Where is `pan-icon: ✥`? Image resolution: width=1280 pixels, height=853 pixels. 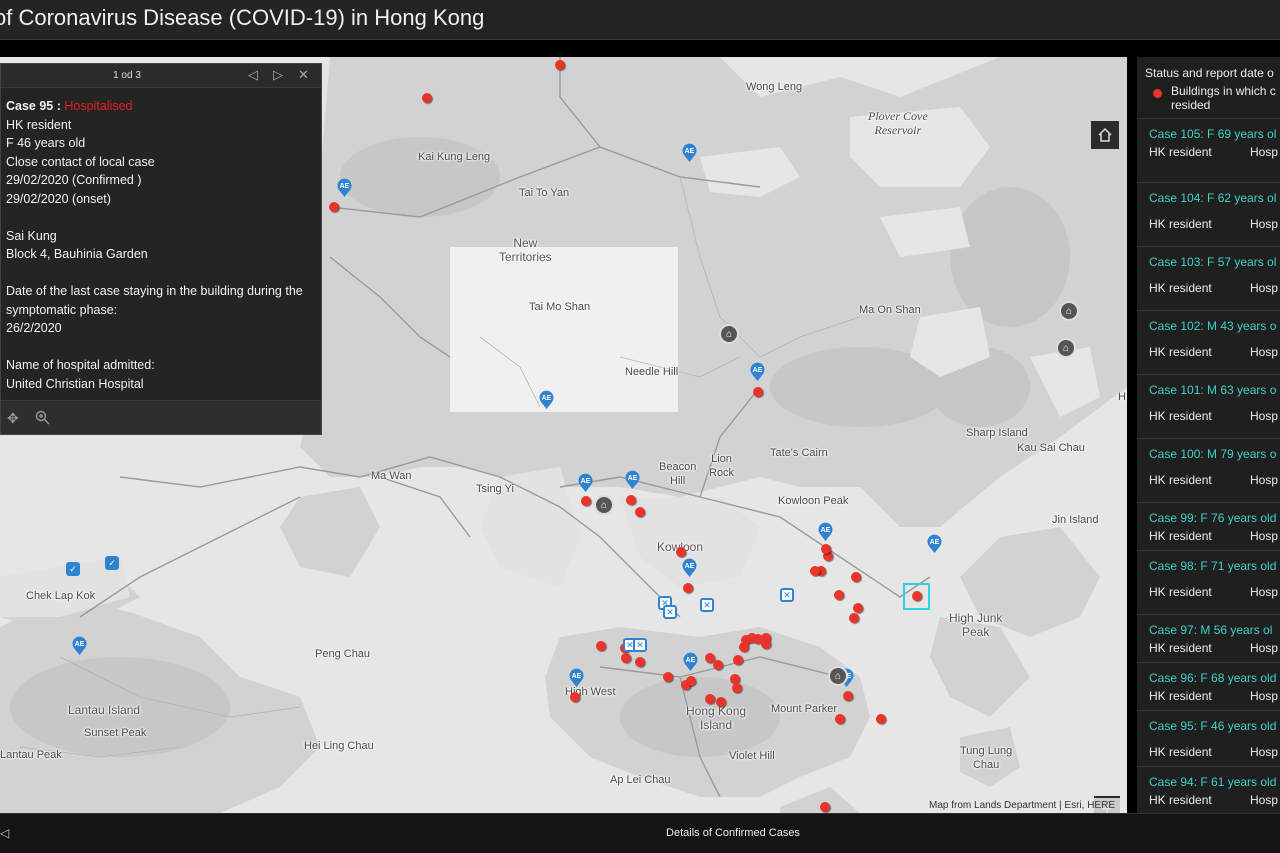 pan-icon: ✥ is located at coordinates (13, 418).